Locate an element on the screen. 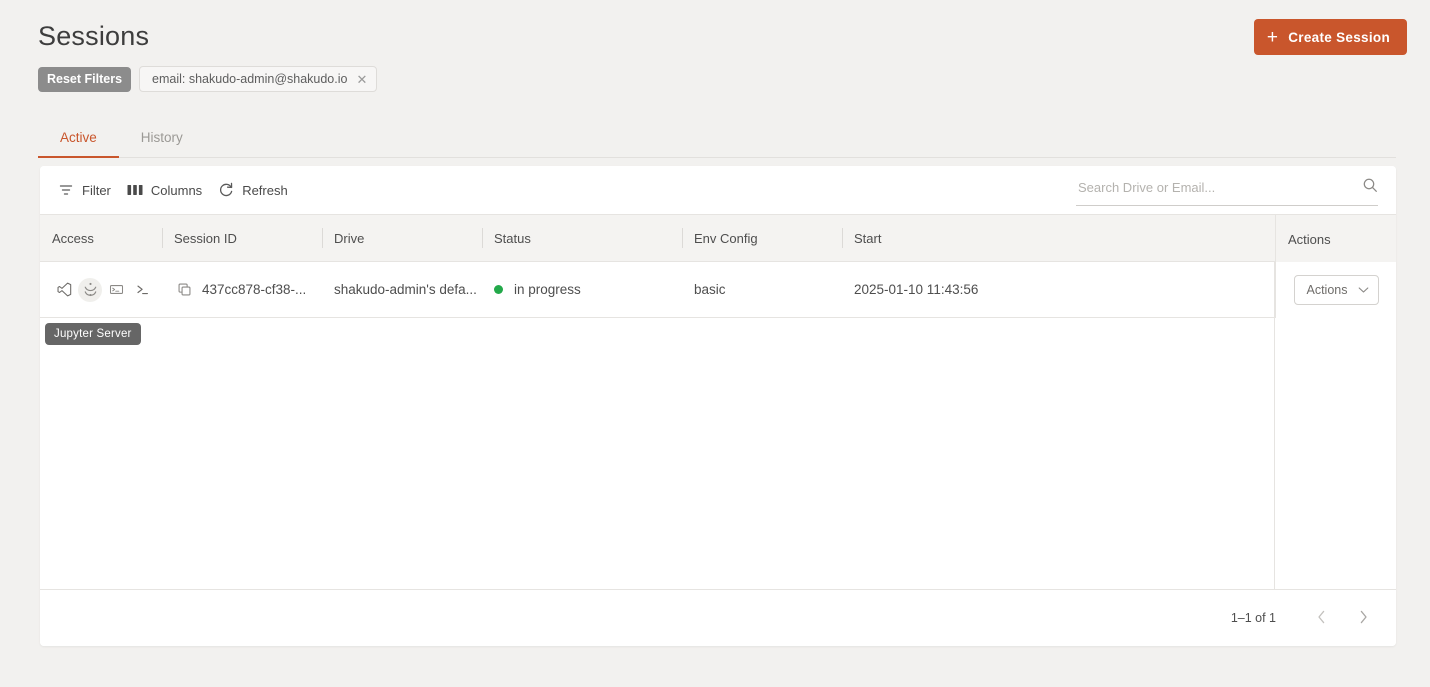  create-session-button: + Create Session is located at coordinates (1330, 37).